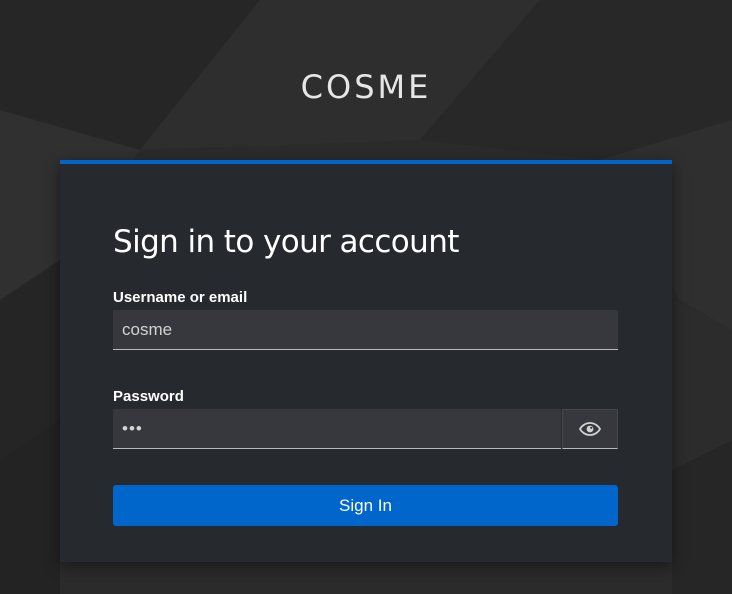  I want to click on password-label: Password, so click(148, 396).